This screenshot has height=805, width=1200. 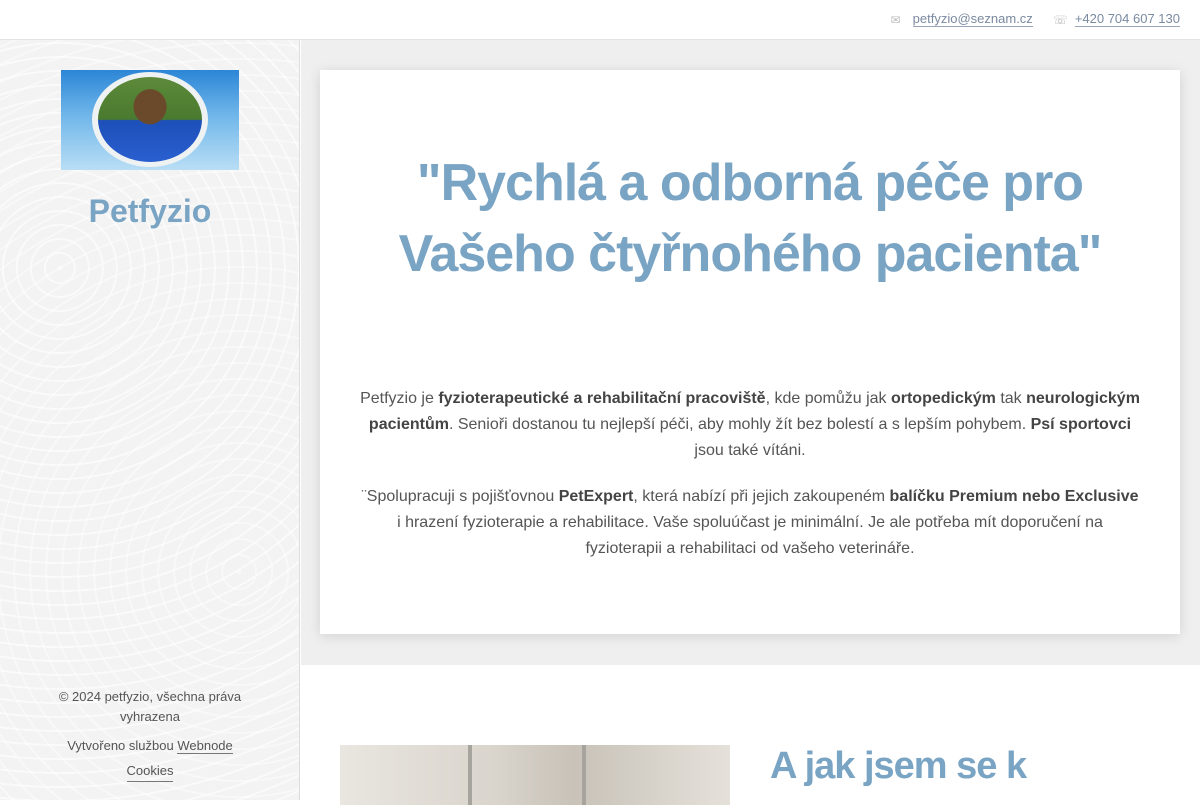 I want to click on intro-p1-text: jsou také vítáni., so click(x=750, y=450).